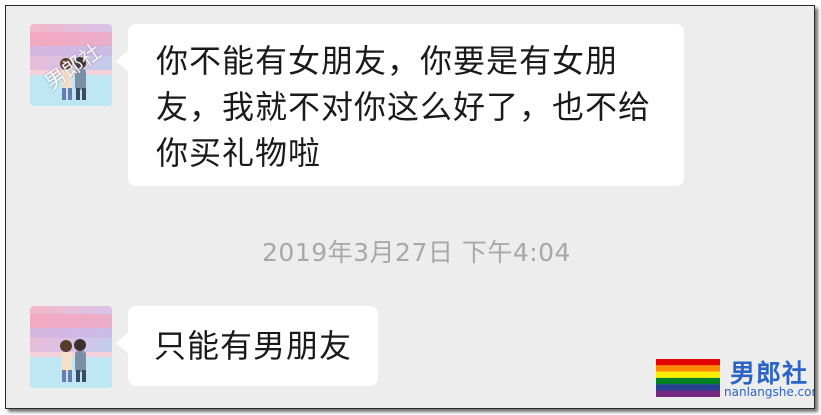  What do you see at coordinates (71, 65) in the screenshot?
I see `contact-avatar: 男郎社` at bounding box center [71, 65].